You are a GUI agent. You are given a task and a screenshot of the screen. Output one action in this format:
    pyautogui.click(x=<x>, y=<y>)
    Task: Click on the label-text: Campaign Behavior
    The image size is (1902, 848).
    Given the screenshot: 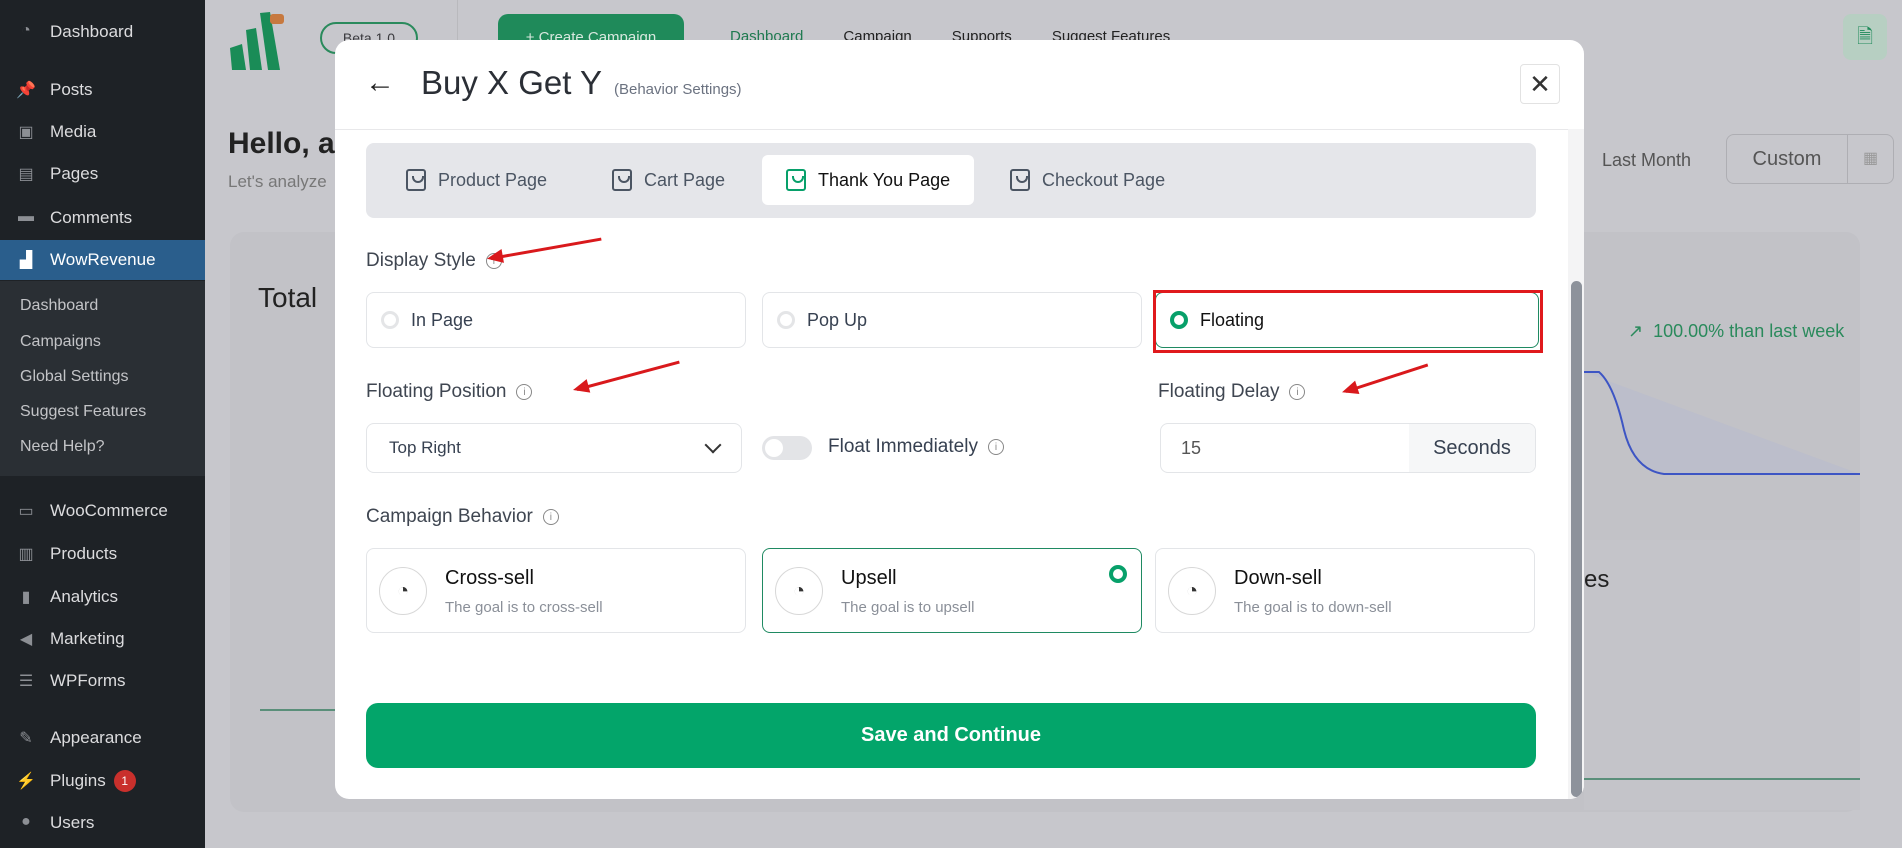 What is the action you would take?
    pyautogui.click(x=449, y=516)
    